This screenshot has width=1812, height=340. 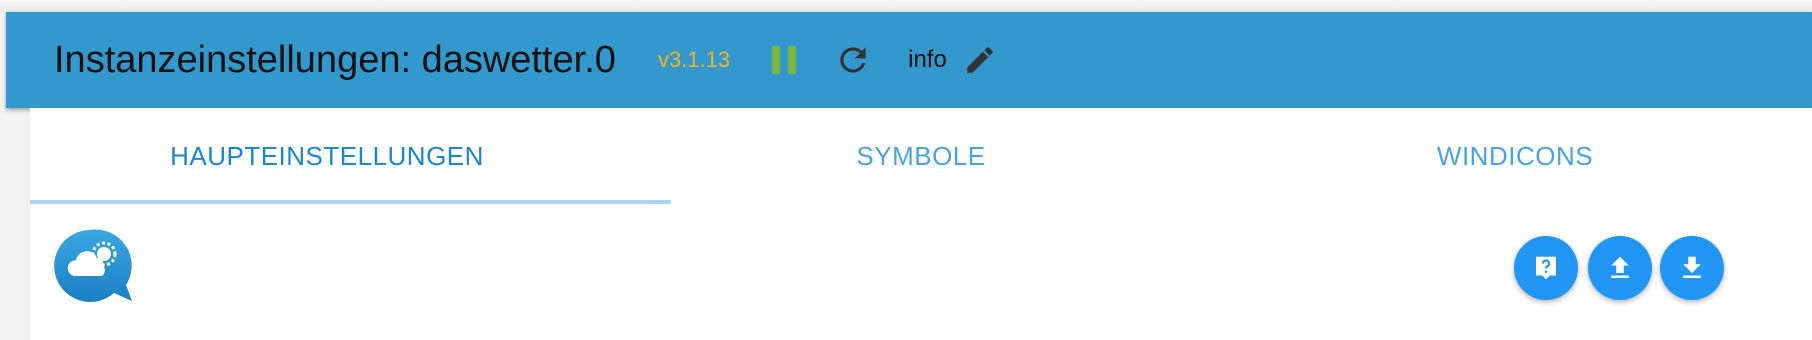 I want to click on pencil-icon, so click(x=980, y=60).